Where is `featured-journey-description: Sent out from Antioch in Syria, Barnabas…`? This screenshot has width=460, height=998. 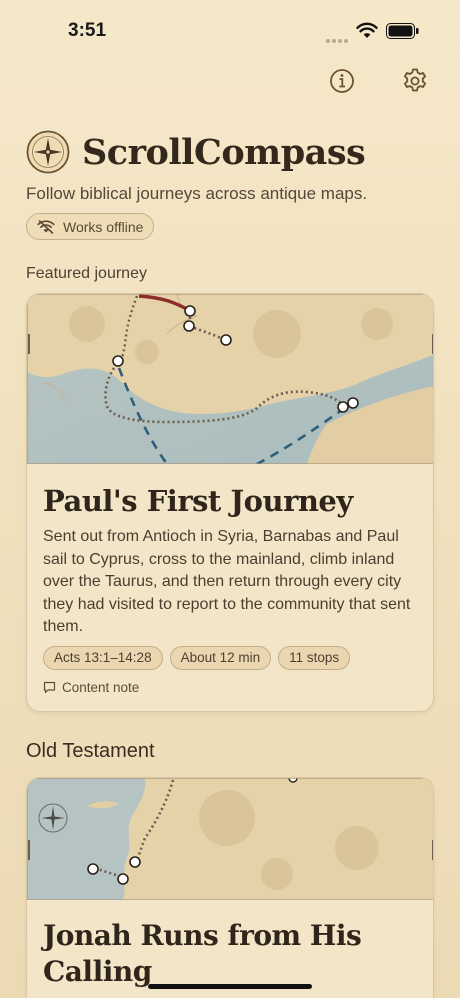 featured-journey-description: Sent out from Antioch in Syria, Barnabas… is located at coordinates (227, 581).